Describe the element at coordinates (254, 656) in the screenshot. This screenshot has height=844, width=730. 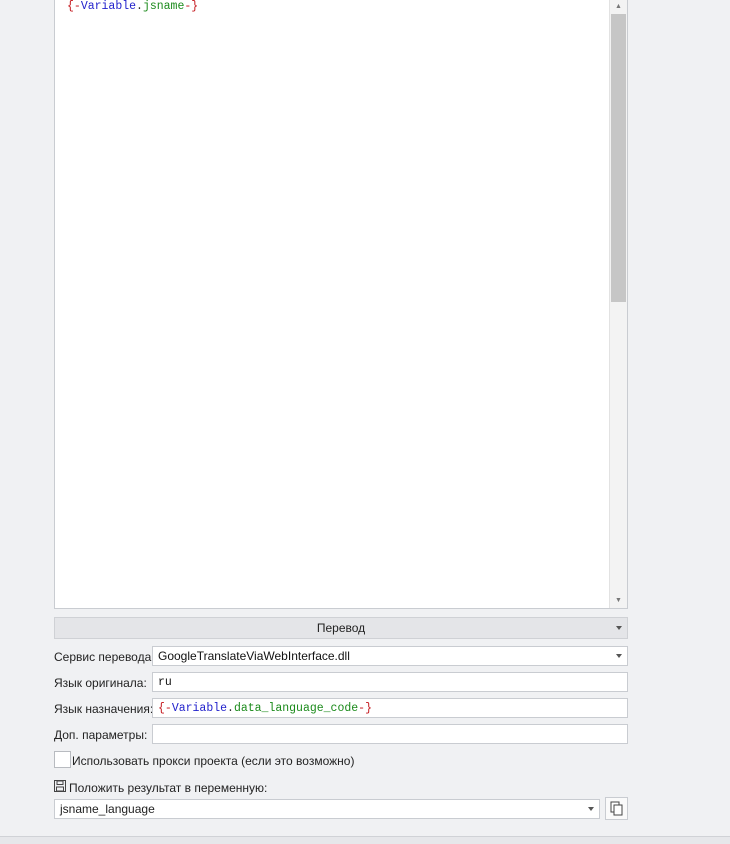
I see `service-value: GoogleTranslateViaWebInterface.dll` at that location.